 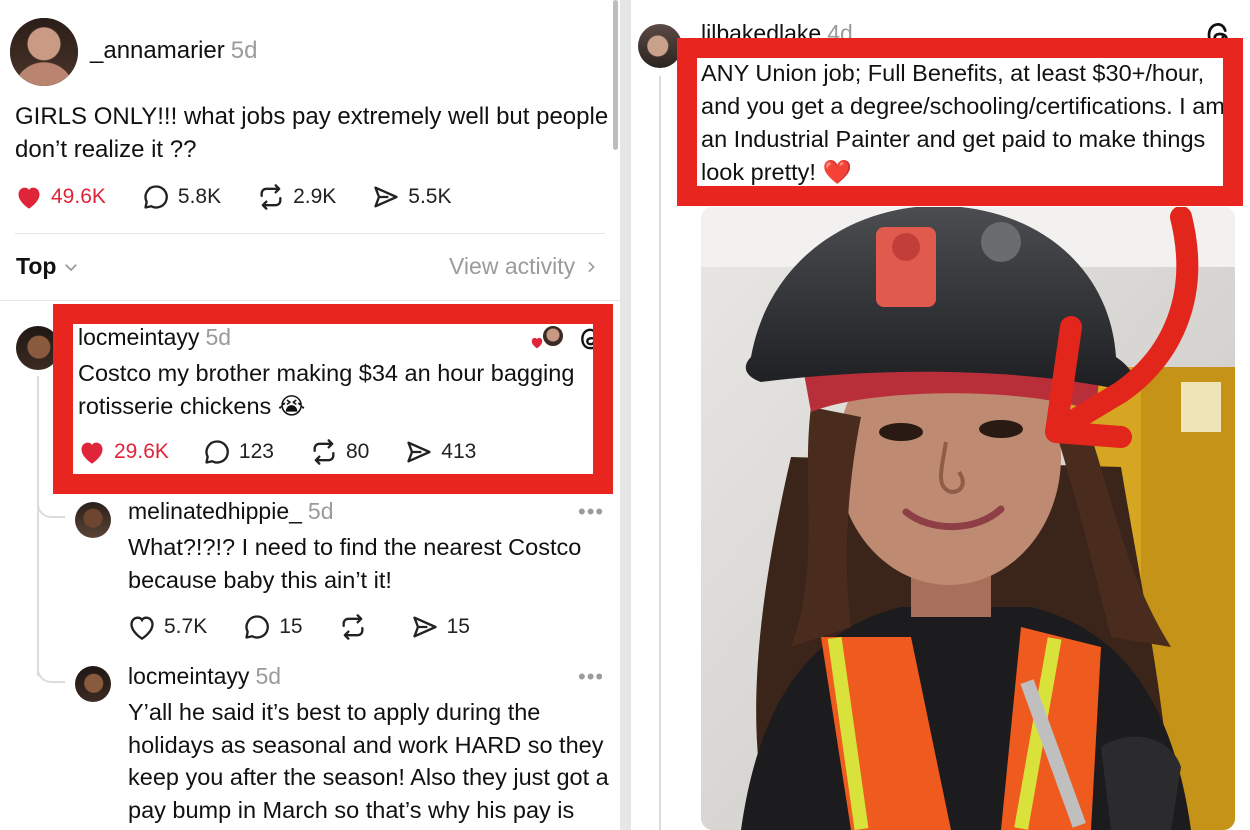 I want to click on reply-button: 15, so click(x=273, y=627).